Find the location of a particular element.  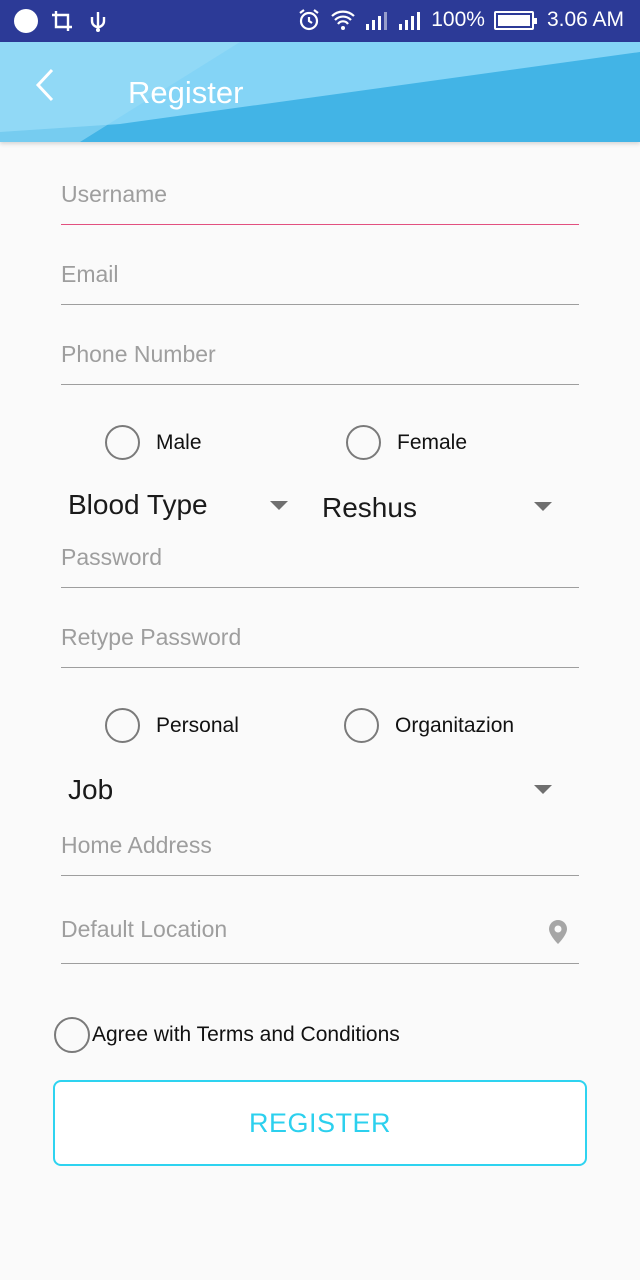

job-value: Job is located at coordinates (91, 789).